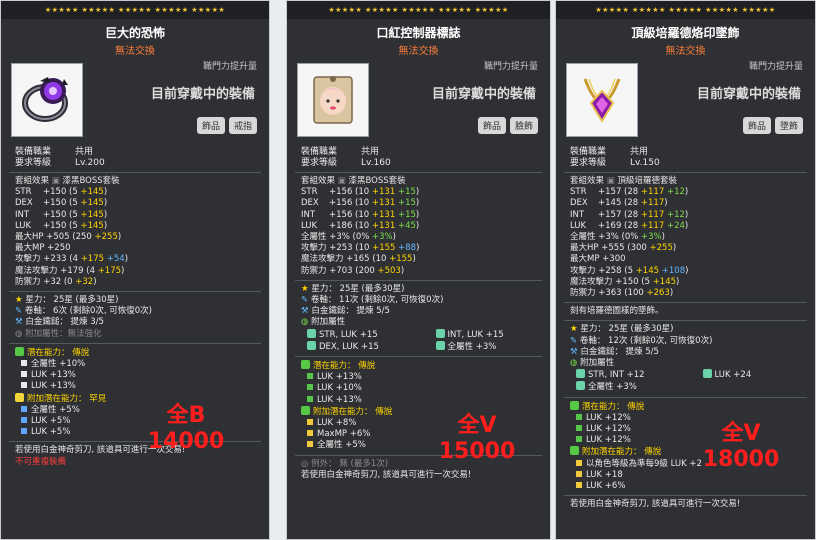 Image resolution: width=816 pixels, height=540 pixels. I want to click on pendant-icon, so click(602, 100).